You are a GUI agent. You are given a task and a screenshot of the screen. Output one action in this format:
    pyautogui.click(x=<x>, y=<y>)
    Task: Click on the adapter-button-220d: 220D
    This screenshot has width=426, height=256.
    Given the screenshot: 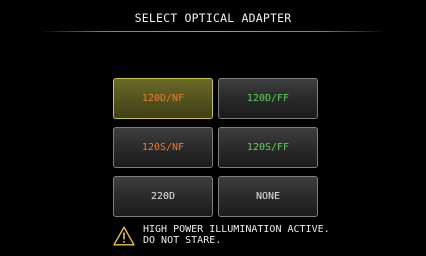 What is the action you would take?
    pyautogui.click(x=163, y=196)
    